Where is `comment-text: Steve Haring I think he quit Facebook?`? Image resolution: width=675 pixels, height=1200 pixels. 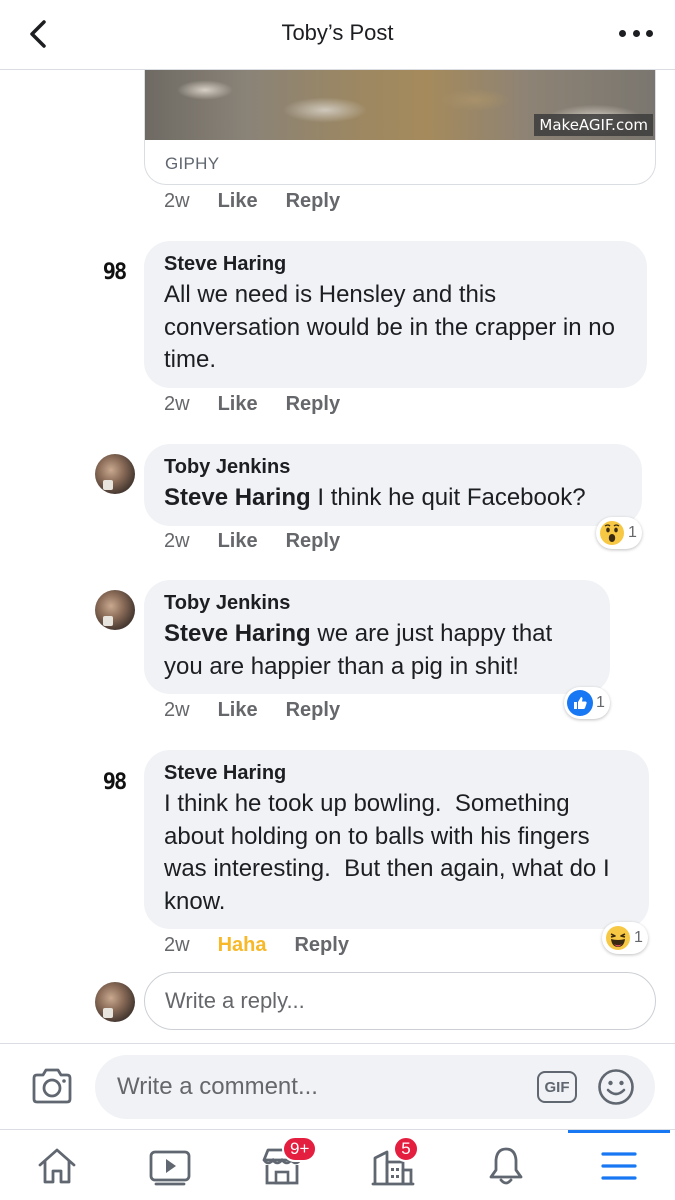 comment-text: Steve Haring I think he quit Facebook? is located at coordinates (393, 498).